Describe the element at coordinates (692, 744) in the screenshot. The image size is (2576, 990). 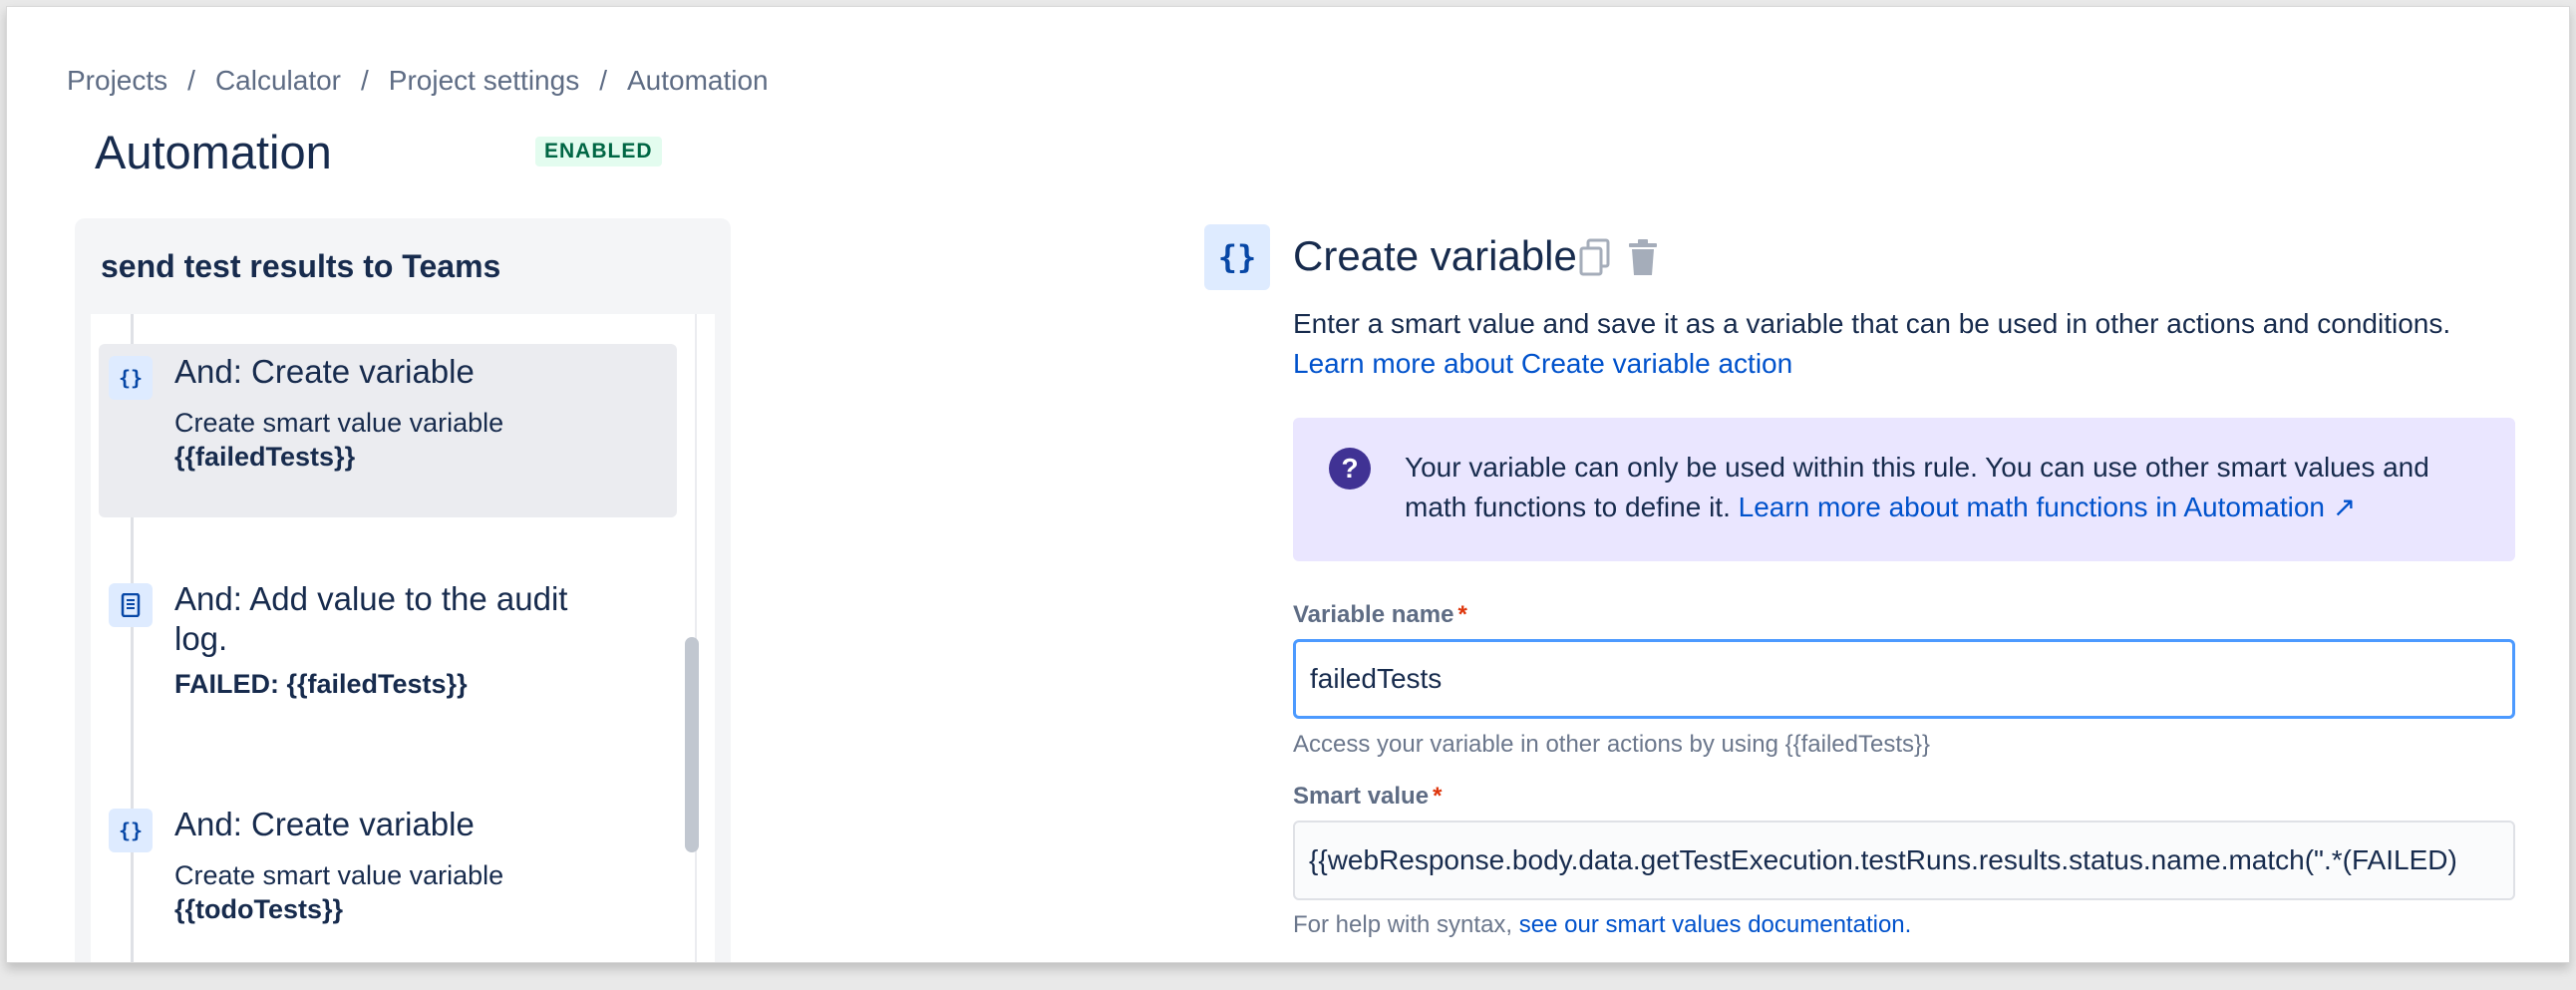
I see `scrollbar-thumb` at that location.